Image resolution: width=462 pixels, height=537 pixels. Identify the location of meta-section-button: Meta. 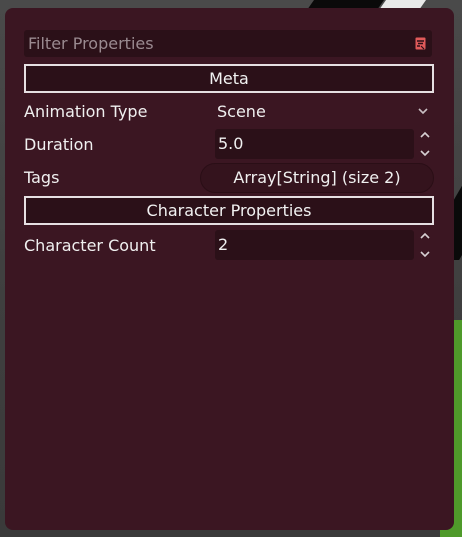
(229, 78).